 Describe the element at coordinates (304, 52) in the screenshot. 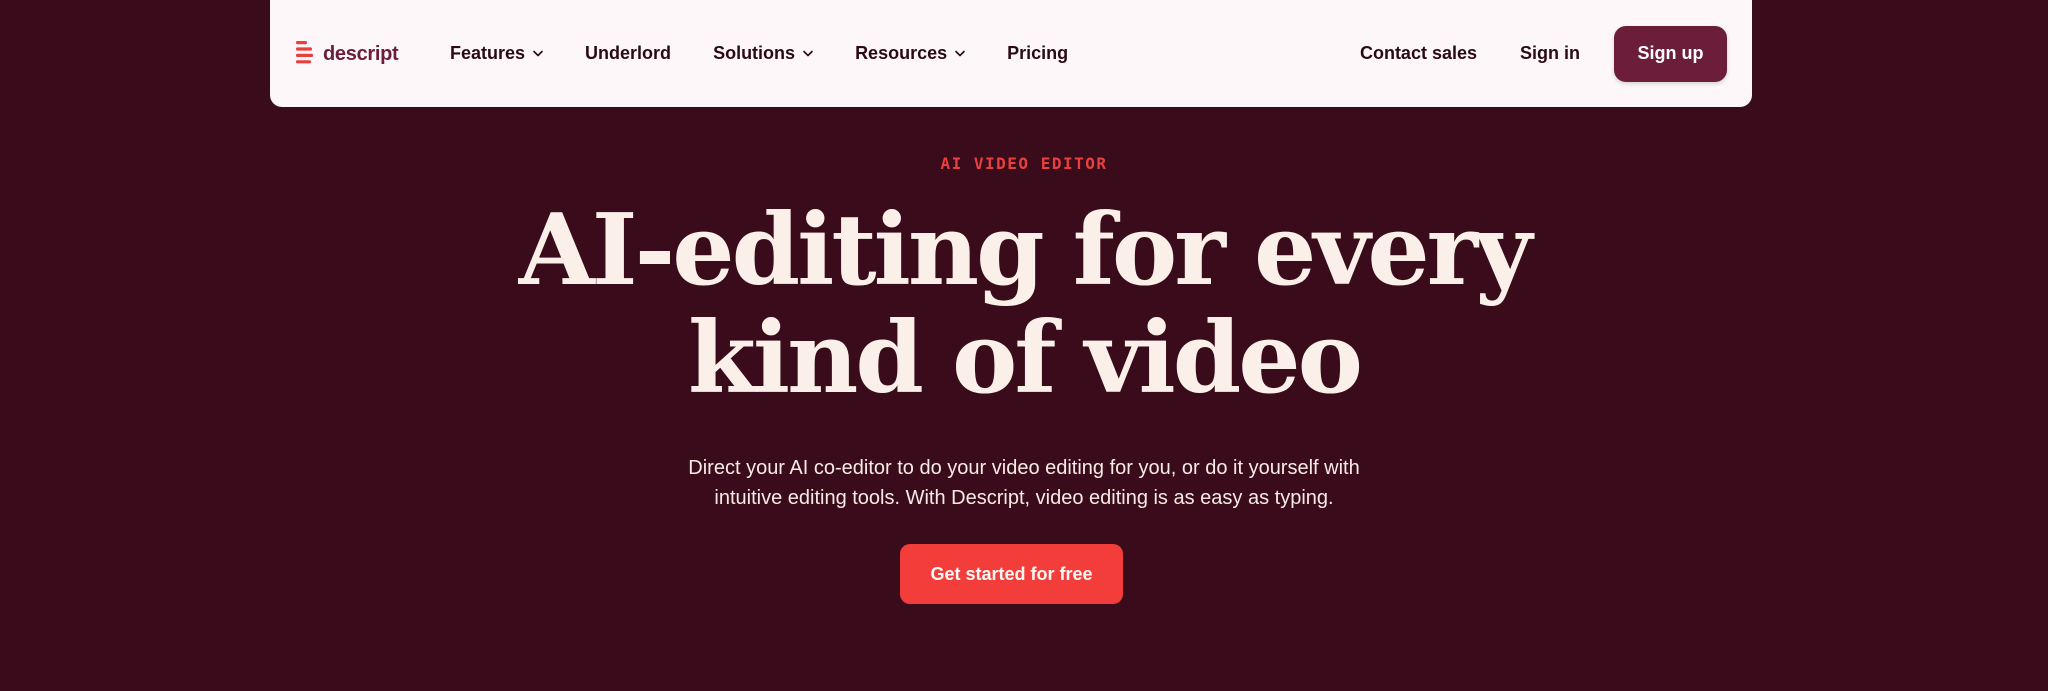

I see `descript-logo-icon` at that location.